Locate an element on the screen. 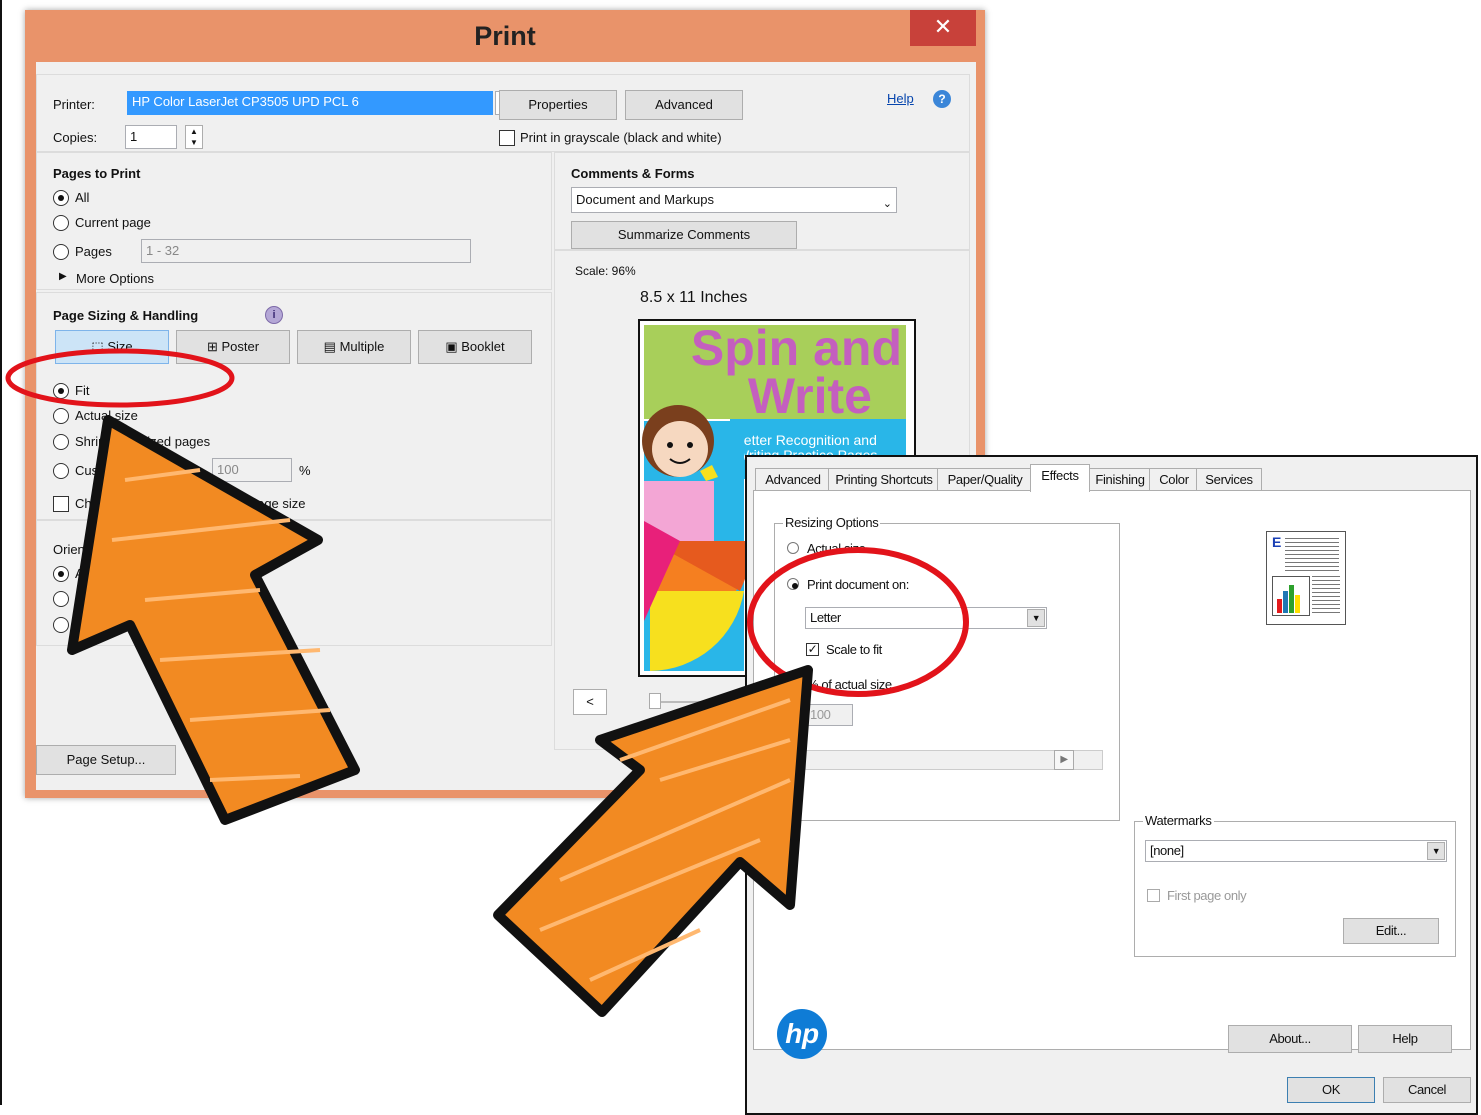  actual-size-label: Actual size is located at coordinates (106, 415).